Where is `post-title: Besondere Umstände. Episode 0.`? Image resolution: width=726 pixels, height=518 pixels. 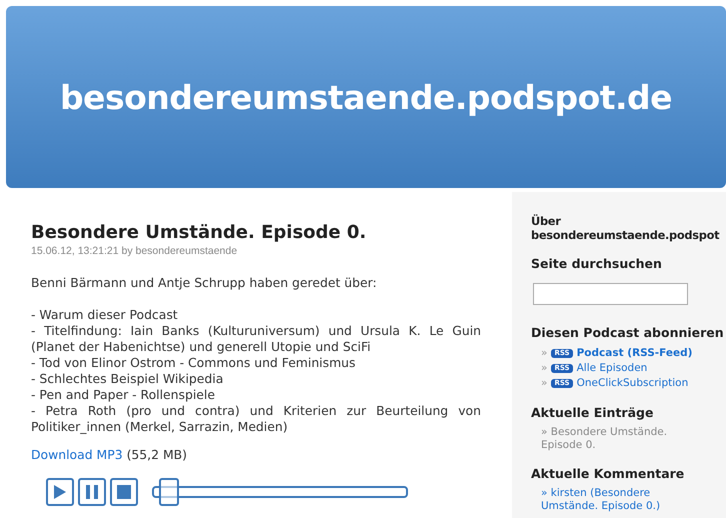 post-title: Besondere Umstände. Episode 0. is located at coordinates (199, 232).